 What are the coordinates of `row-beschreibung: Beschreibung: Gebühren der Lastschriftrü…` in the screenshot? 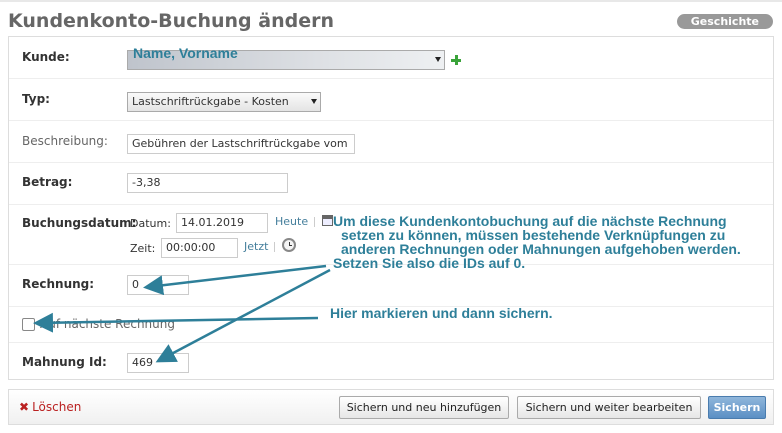 It's located at (391, 142).